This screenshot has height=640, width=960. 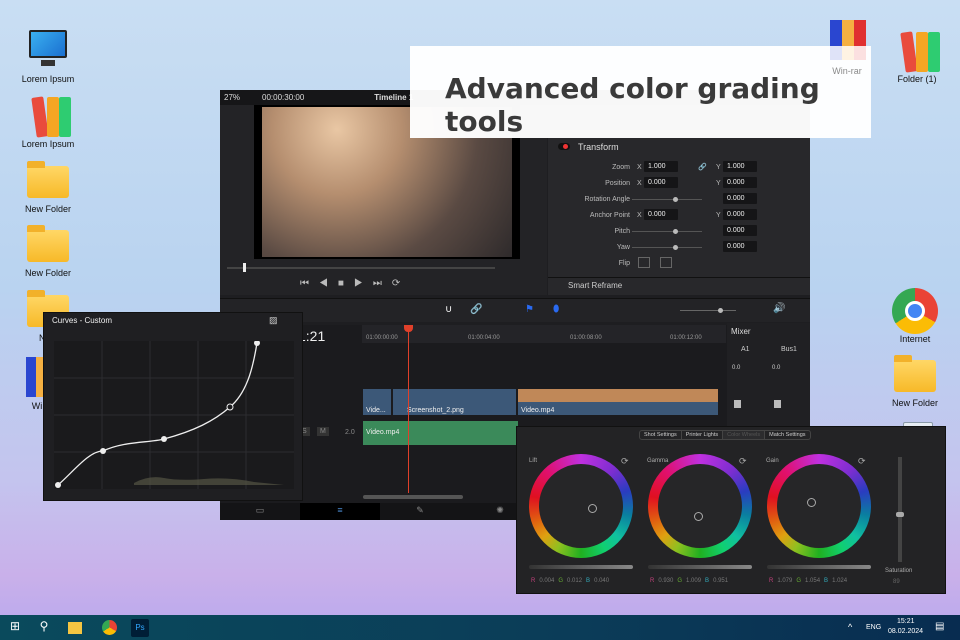 What do you see at coordinates (529, 309) in the screenshot?
I see `flag-icon: ⚑` at bounding box center [529, 309].